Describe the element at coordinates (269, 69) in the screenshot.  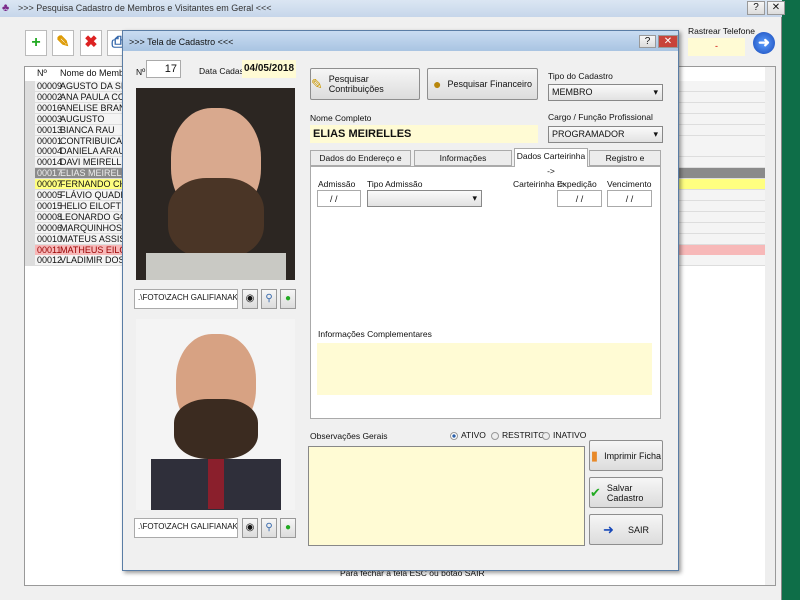
I see `data-cadastro-field: 04/05/2018` at that location.